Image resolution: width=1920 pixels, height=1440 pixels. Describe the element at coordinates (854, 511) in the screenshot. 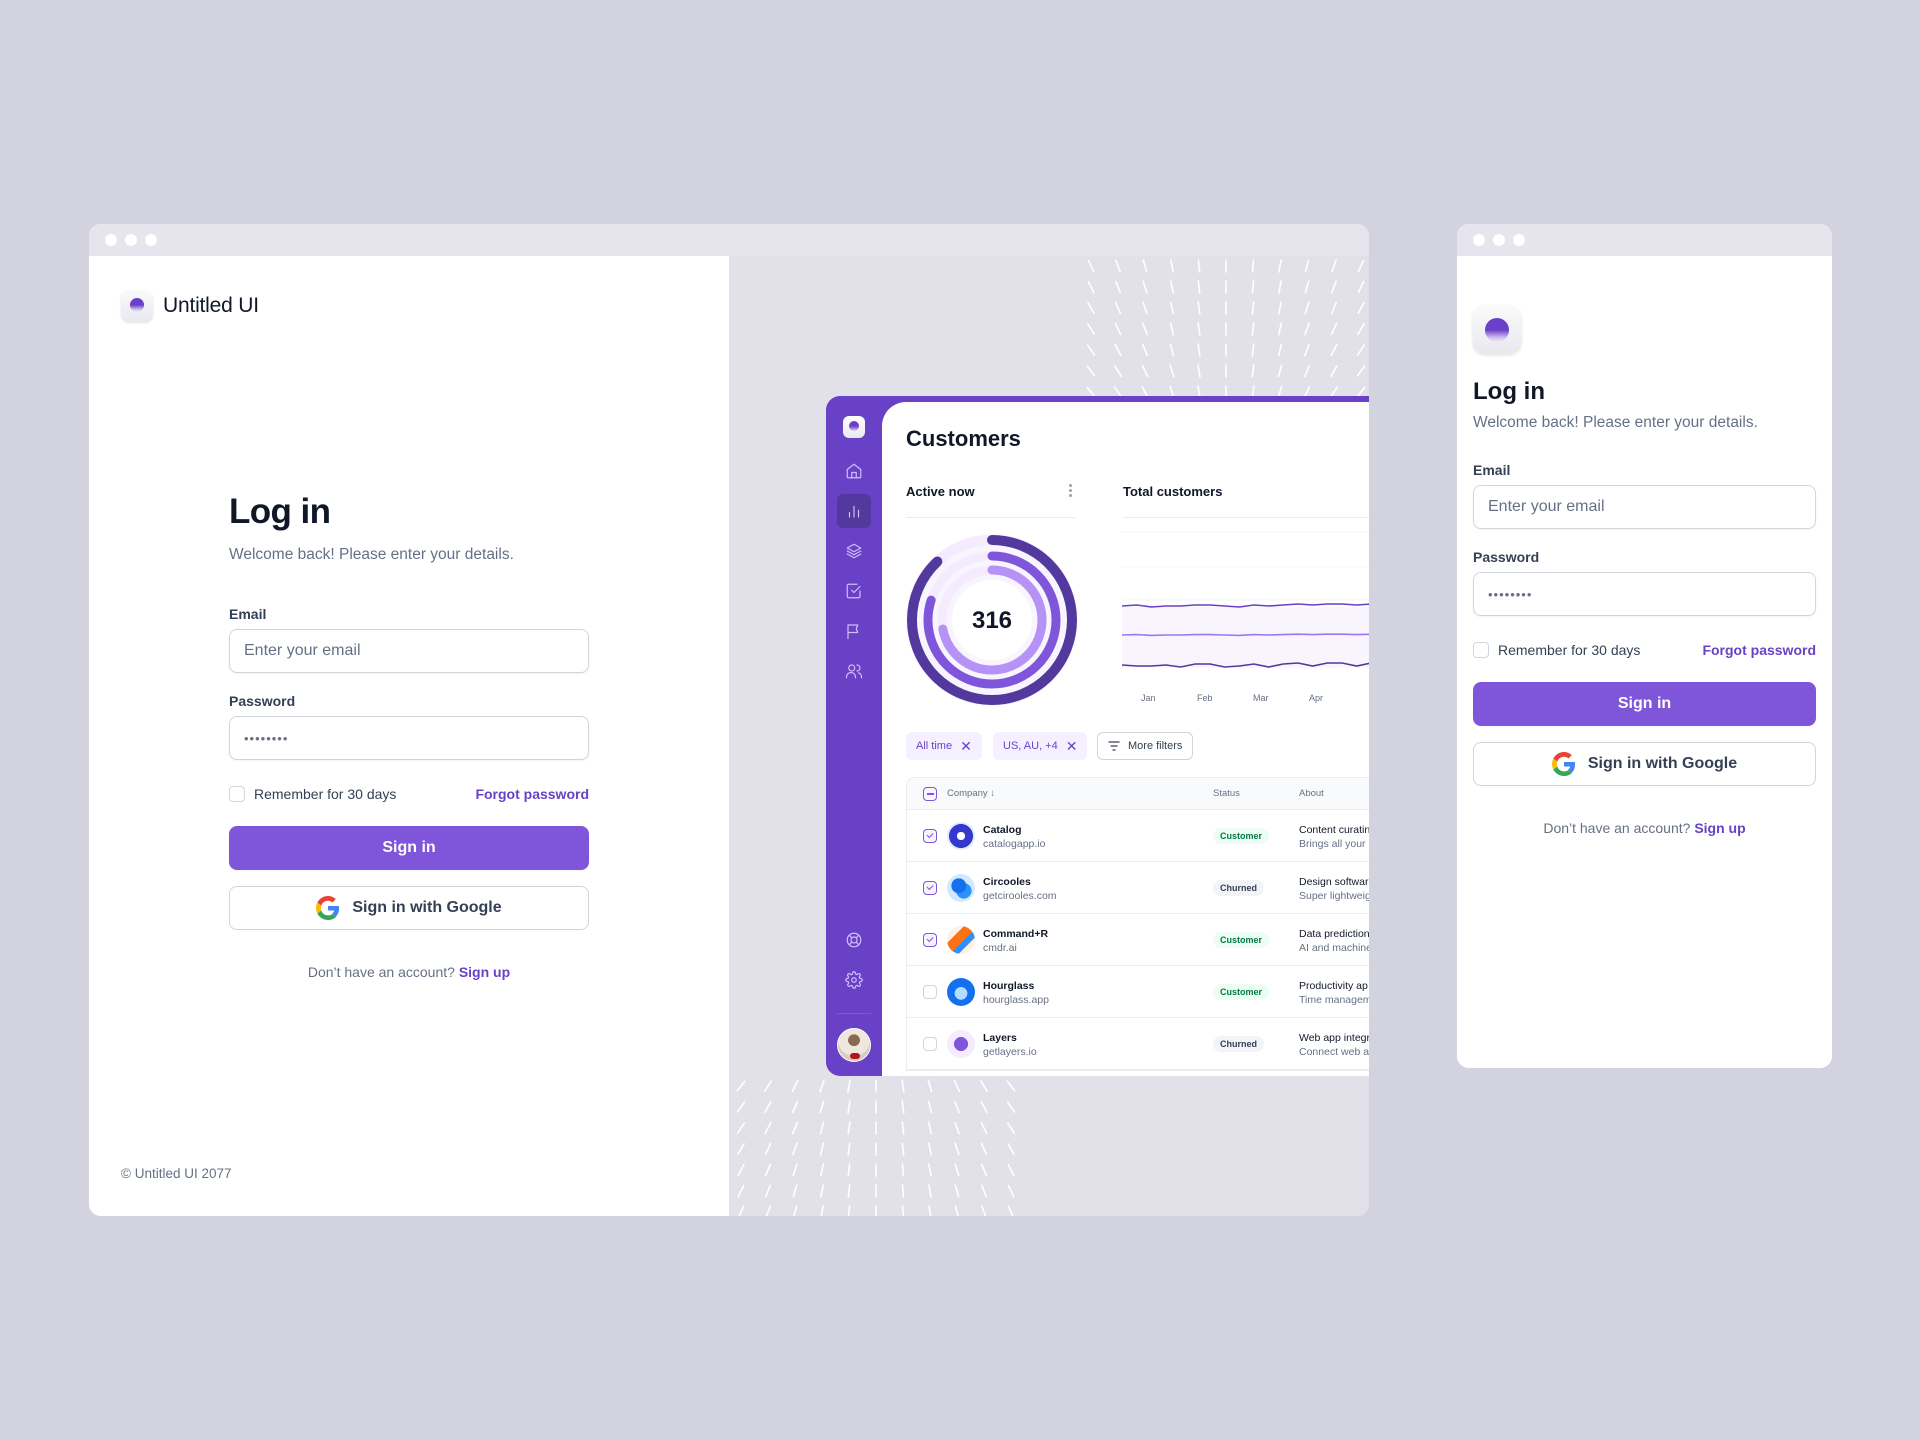

I see `sidebar-item-analytics` at that location.